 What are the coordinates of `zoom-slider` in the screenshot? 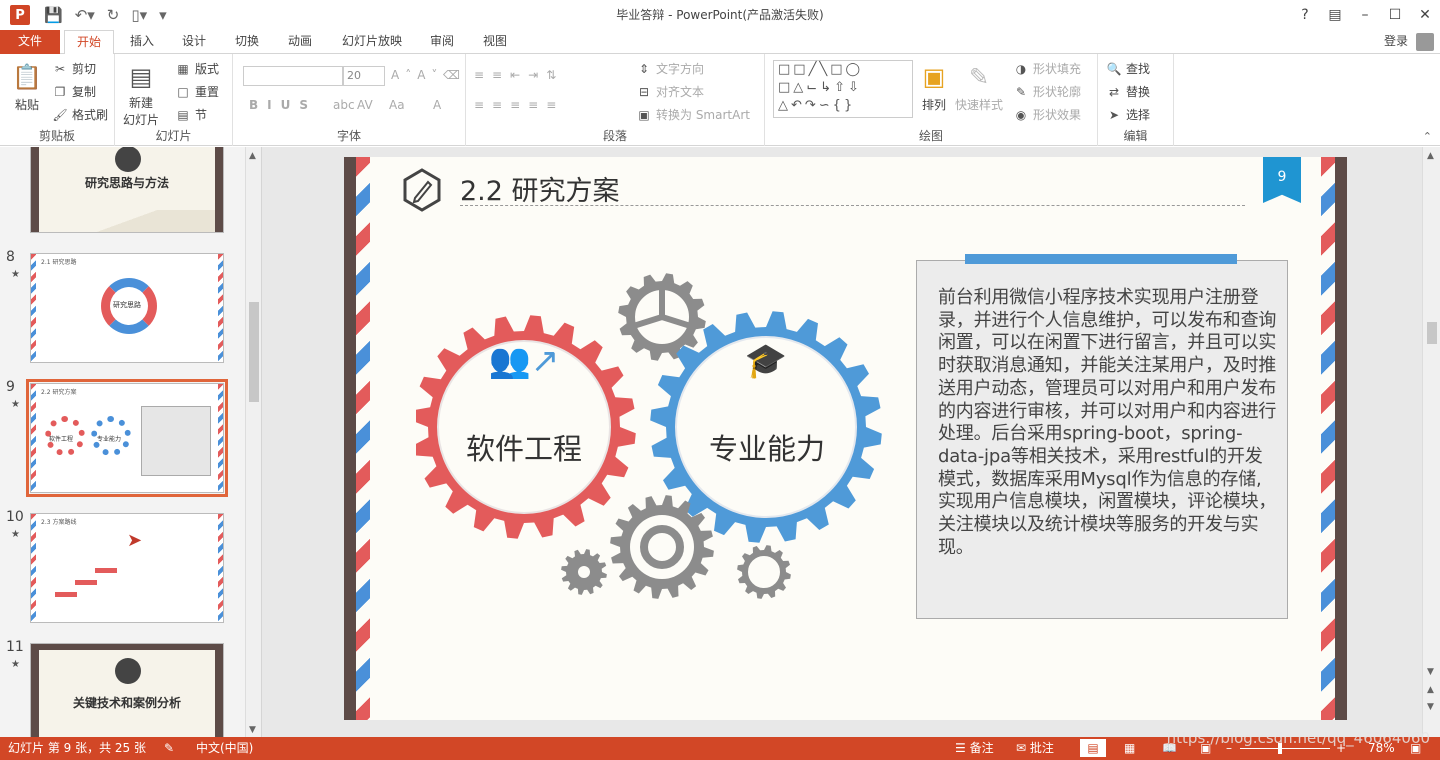 It's located at (1285, 748).